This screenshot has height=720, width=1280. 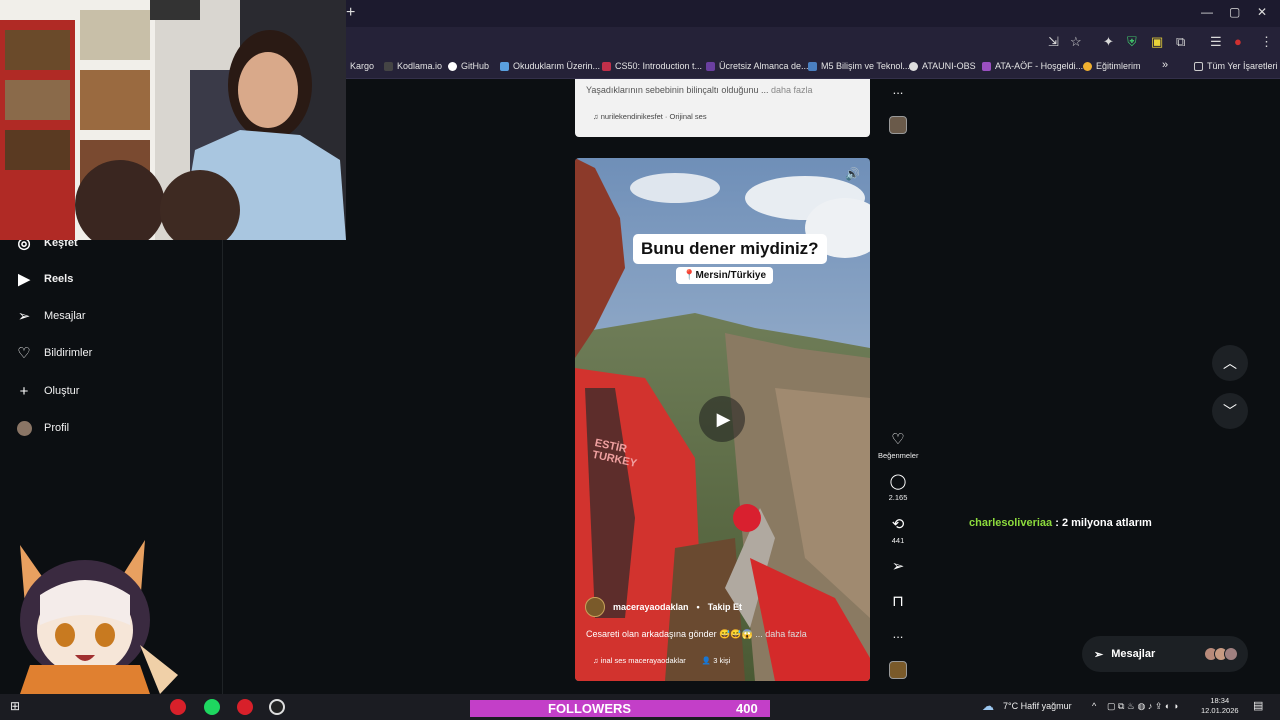 I want to click on play-button: ▶, so click(x=722, y=419).